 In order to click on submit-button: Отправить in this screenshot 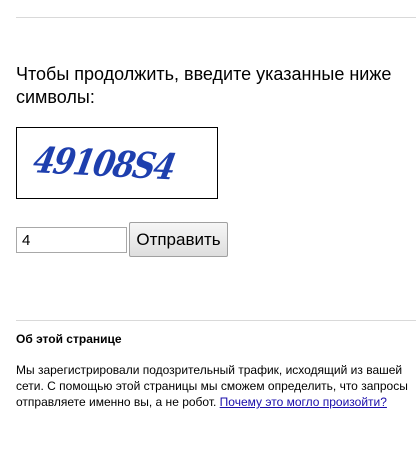, I will do `click(178, 239)`.